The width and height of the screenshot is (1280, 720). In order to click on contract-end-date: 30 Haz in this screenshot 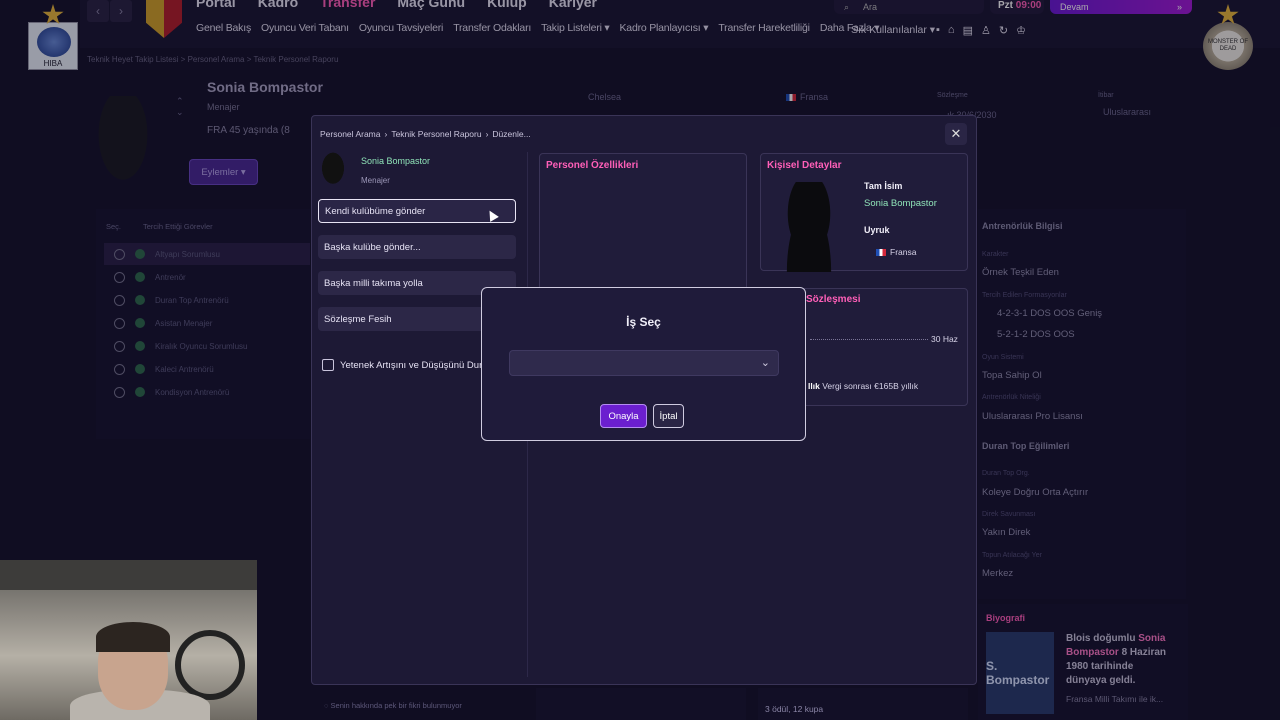, I will do `click(944, 339)`.